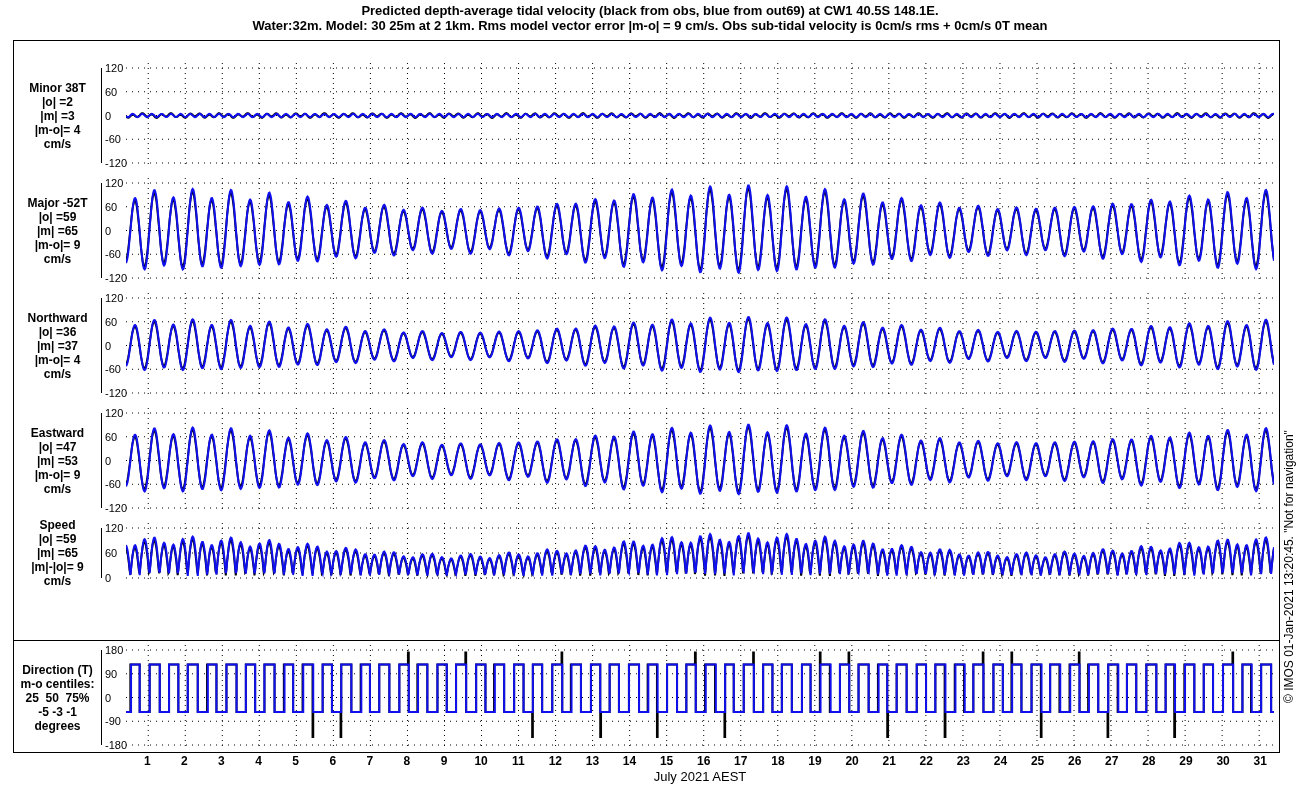  Describe the element at coordinates (370, 761) in the screenshot. I see `tick-label: 7` at that location.